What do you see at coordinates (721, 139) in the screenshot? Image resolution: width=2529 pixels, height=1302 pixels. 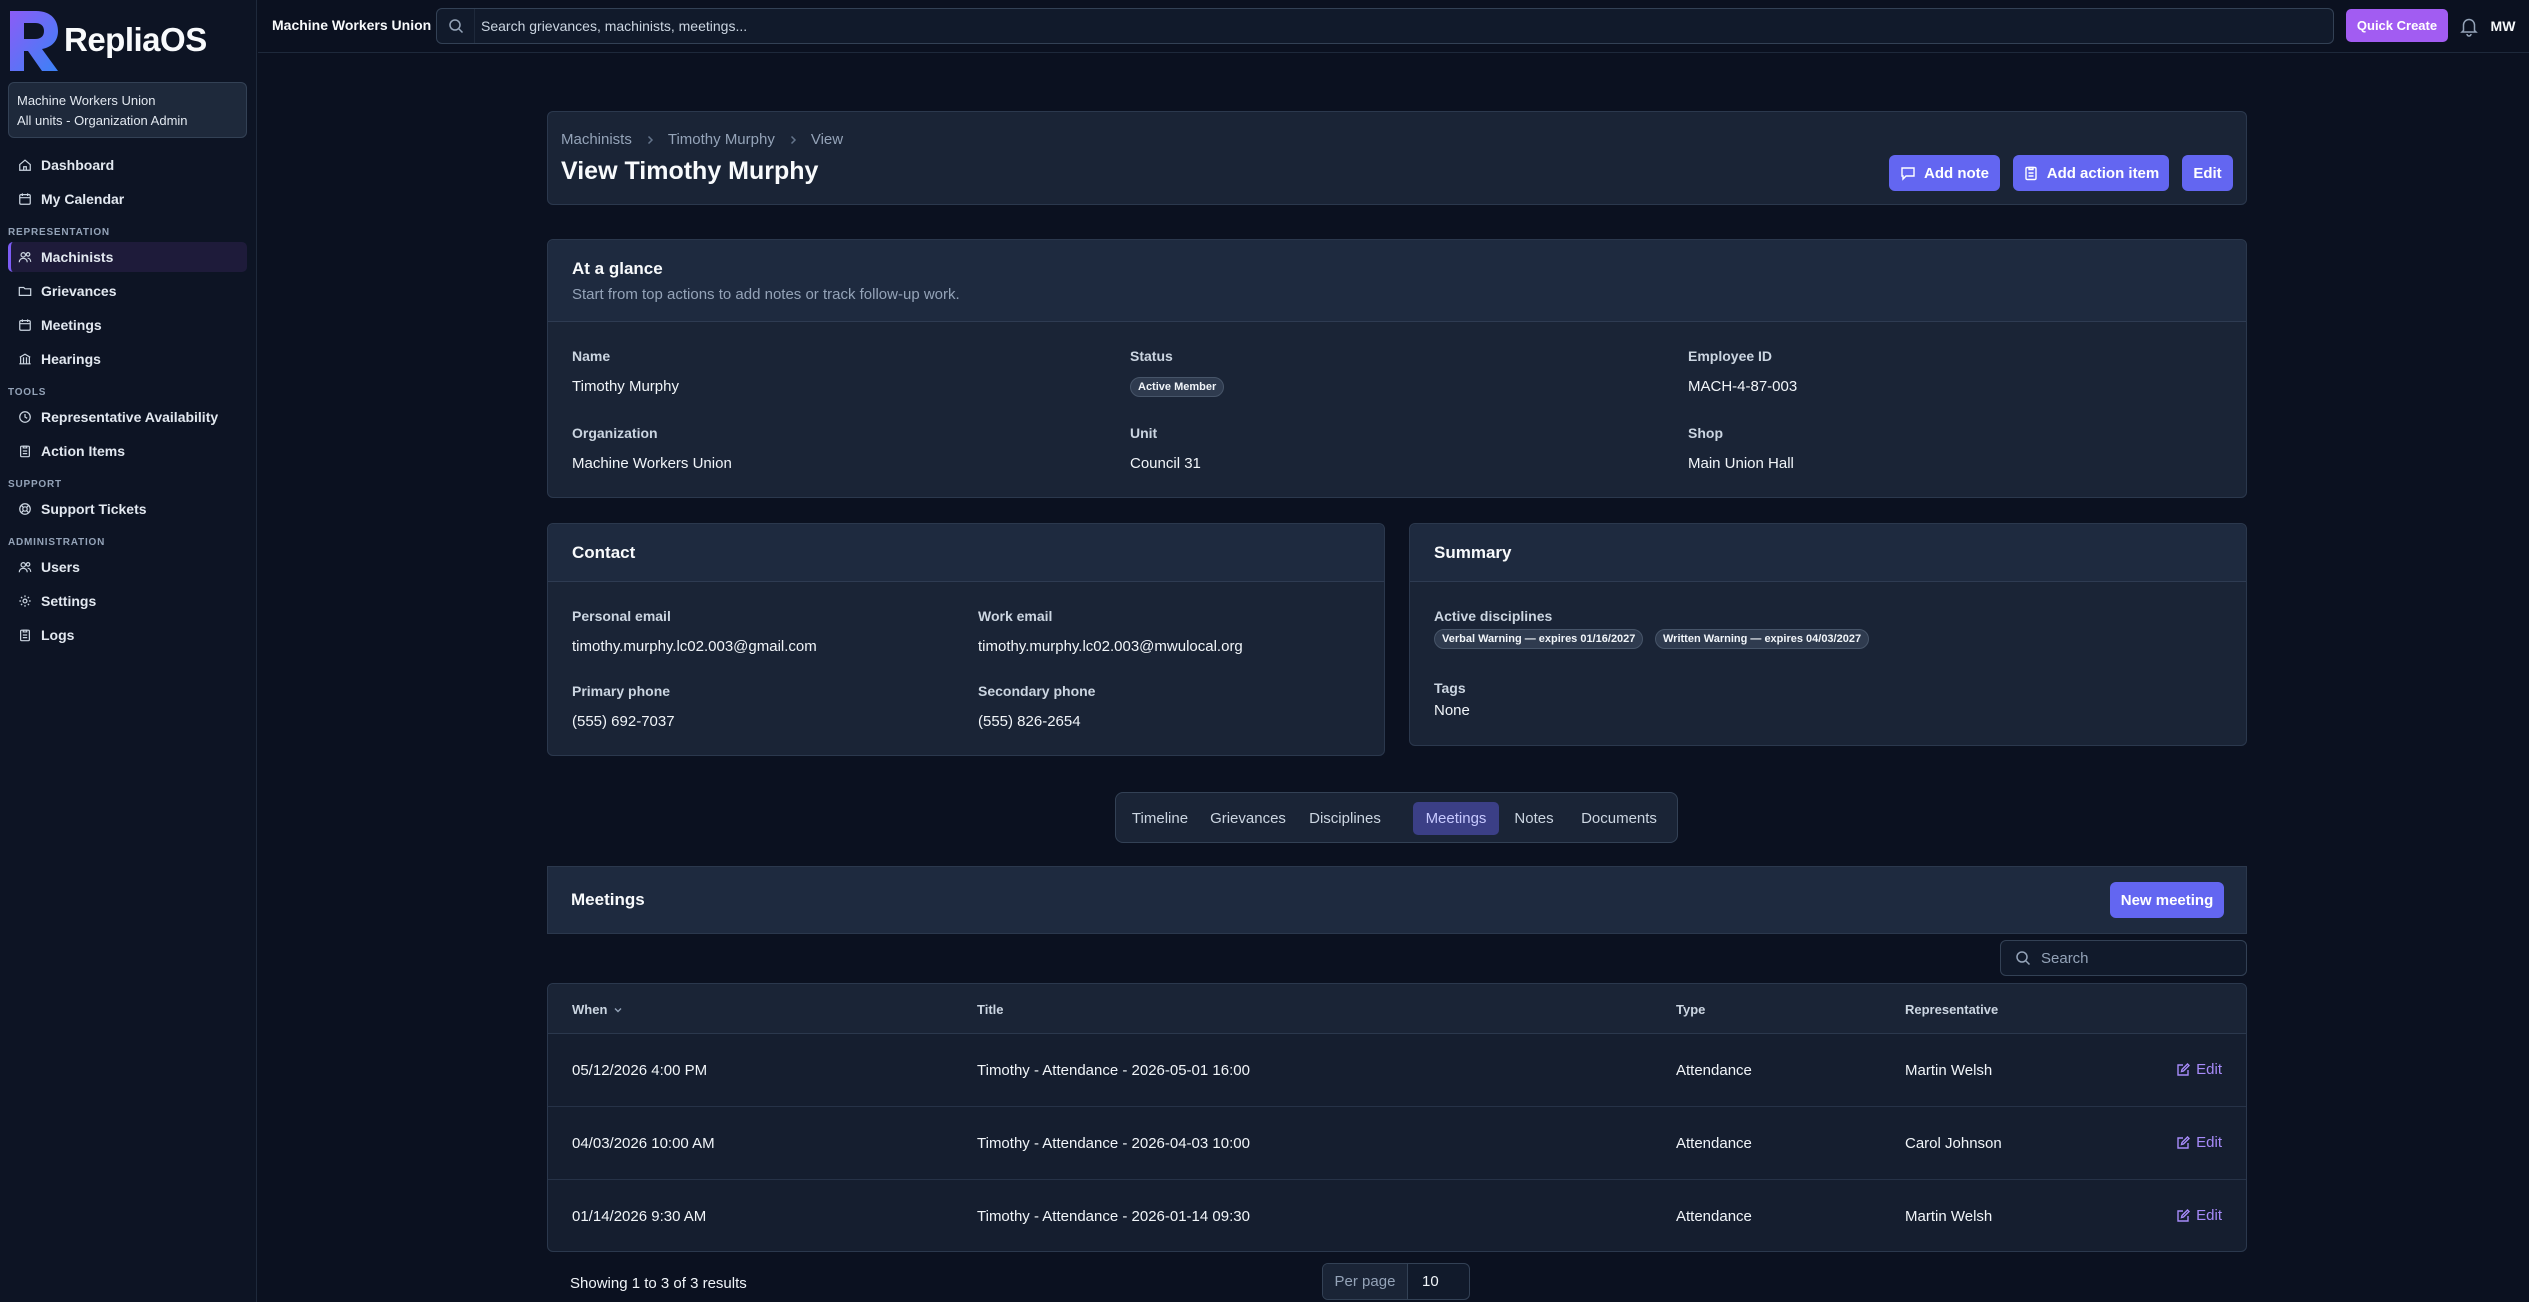 I see `breadcrumb-member: Timothy Murphy` at bounding box center [721, 139].